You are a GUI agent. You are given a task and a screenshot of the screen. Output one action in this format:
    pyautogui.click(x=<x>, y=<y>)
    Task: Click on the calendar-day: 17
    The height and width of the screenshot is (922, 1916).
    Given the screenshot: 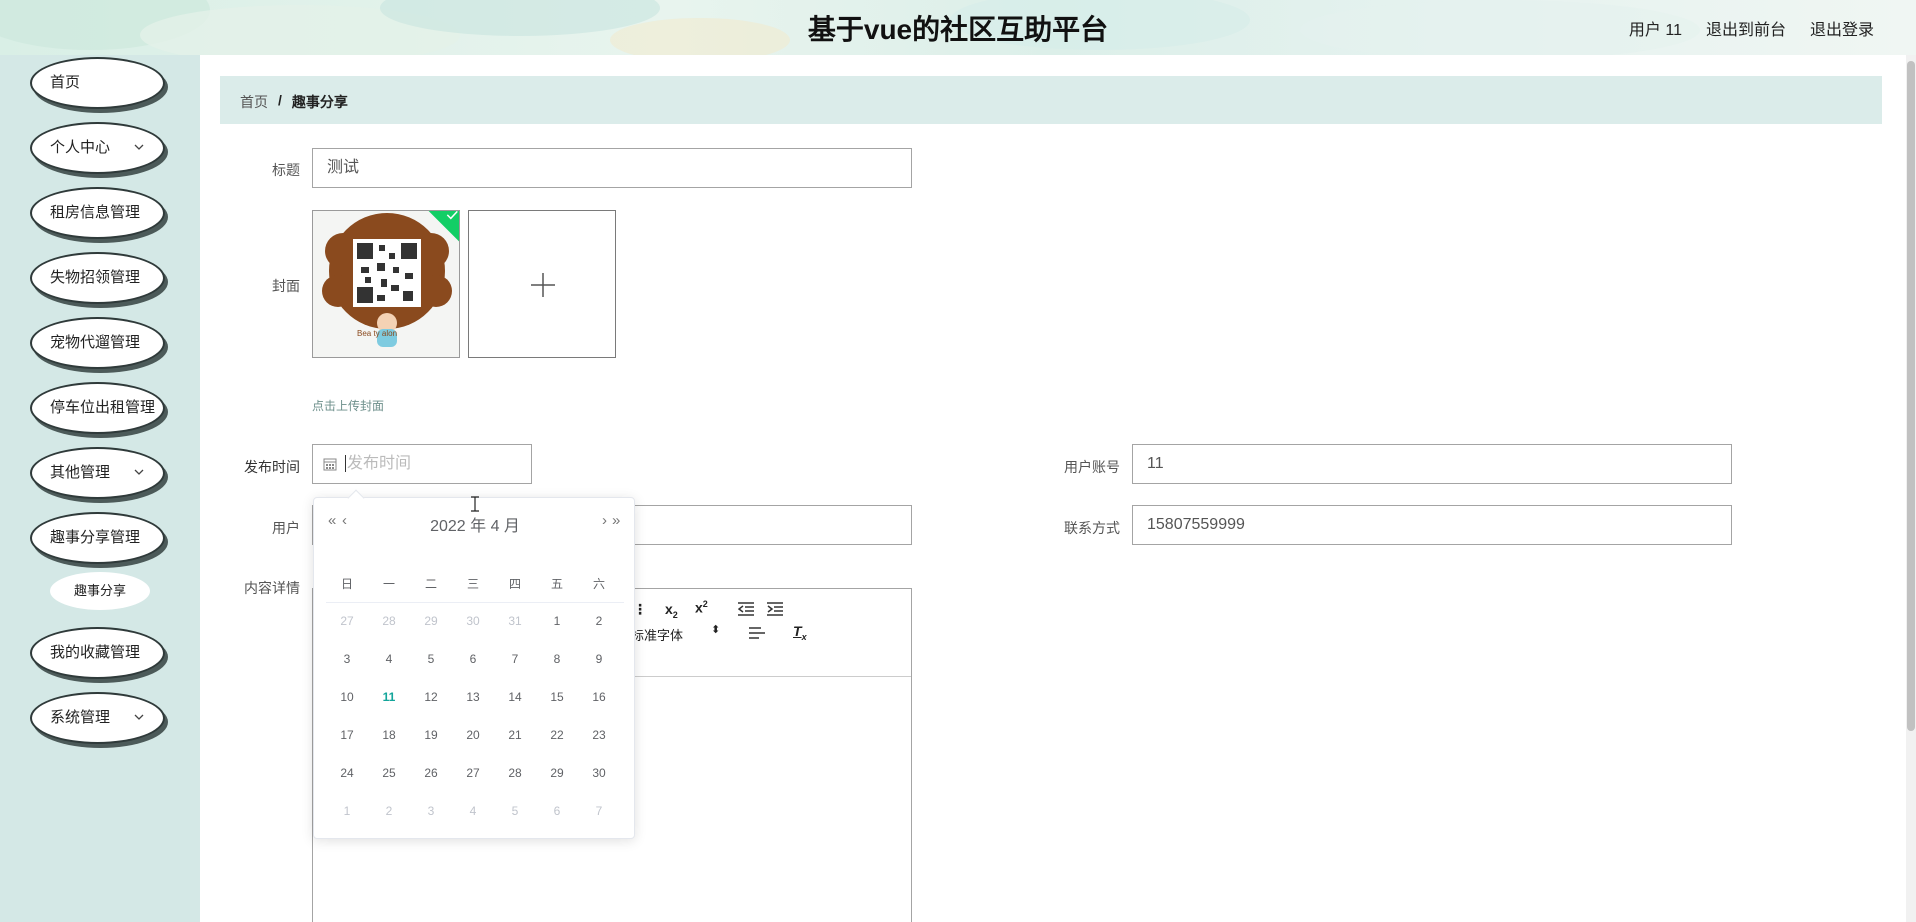 What is the action you would take?
    pyautogui.click(x=347, y=735)
    